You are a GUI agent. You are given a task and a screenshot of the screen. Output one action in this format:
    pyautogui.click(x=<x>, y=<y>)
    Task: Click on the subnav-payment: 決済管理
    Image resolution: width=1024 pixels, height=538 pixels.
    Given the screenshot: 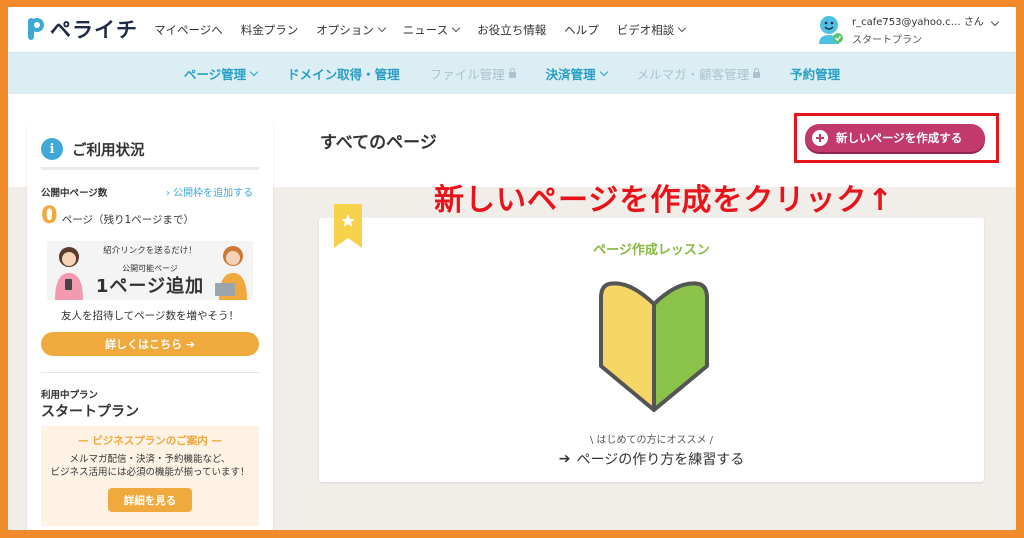 What is the action you would take?
    pyautogui.click(x=576, y=73)
    